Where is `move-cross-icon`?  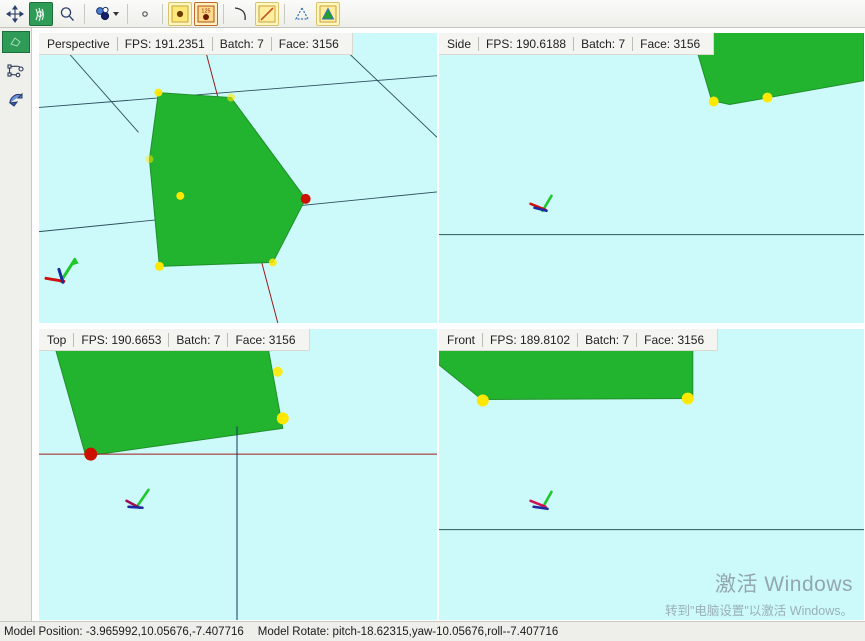 move-cross-icon is located at coordinates (15, 13).